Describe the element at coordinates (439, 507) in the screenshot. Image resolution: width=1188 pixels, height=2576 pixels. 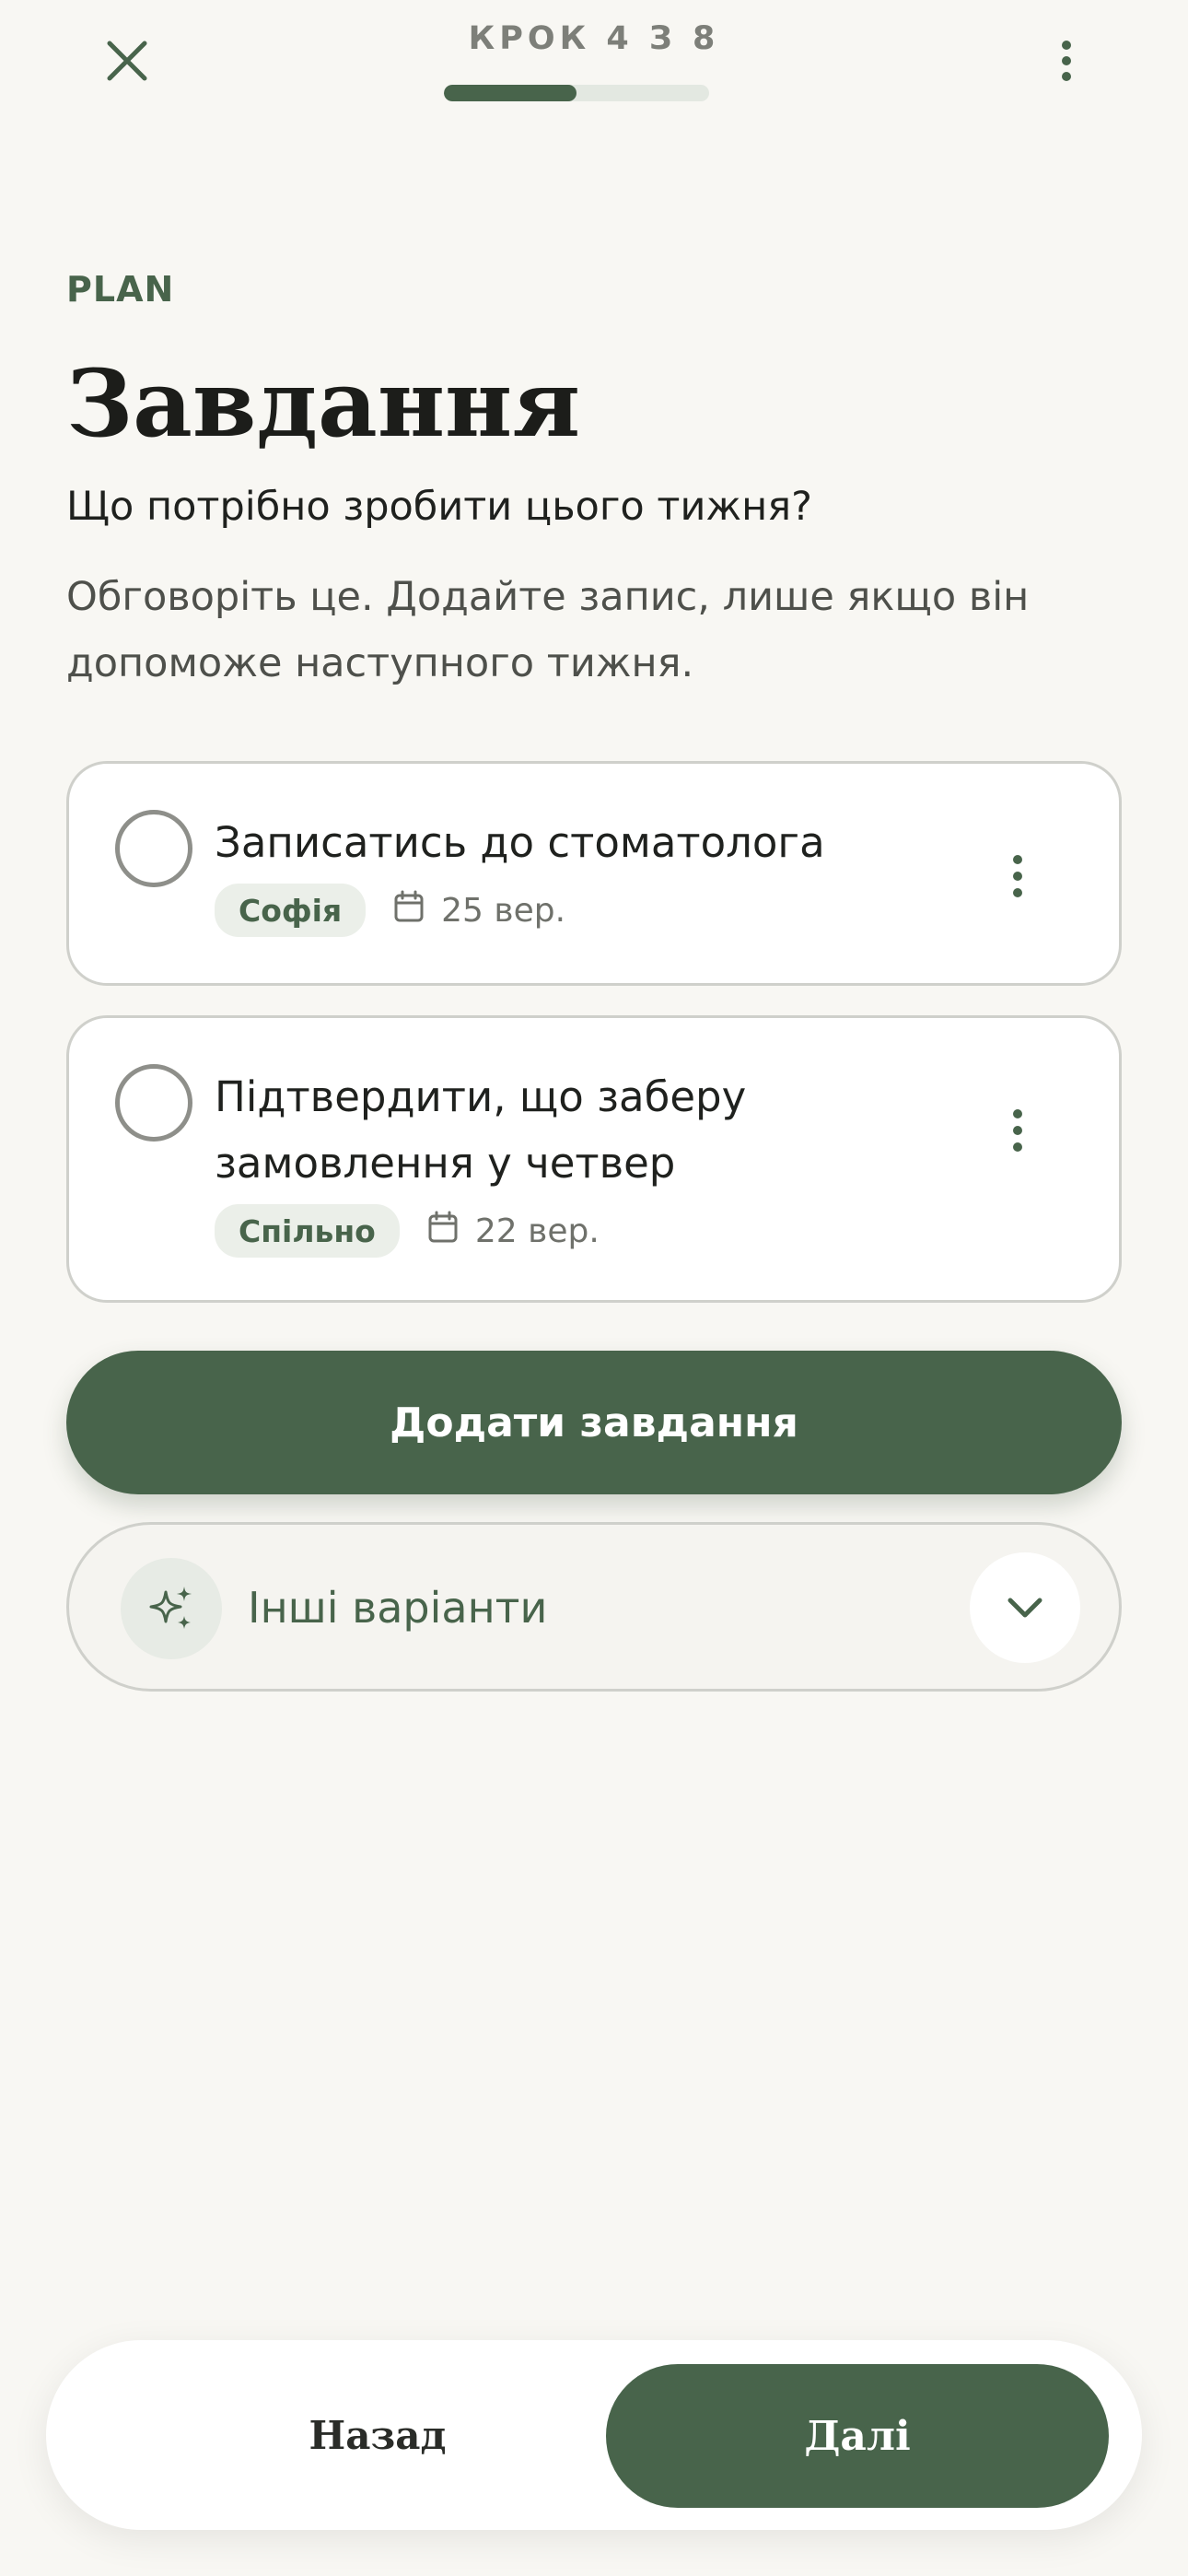
I see `page-subtitle: Що потрібно зробити цього тижня?` at that location.